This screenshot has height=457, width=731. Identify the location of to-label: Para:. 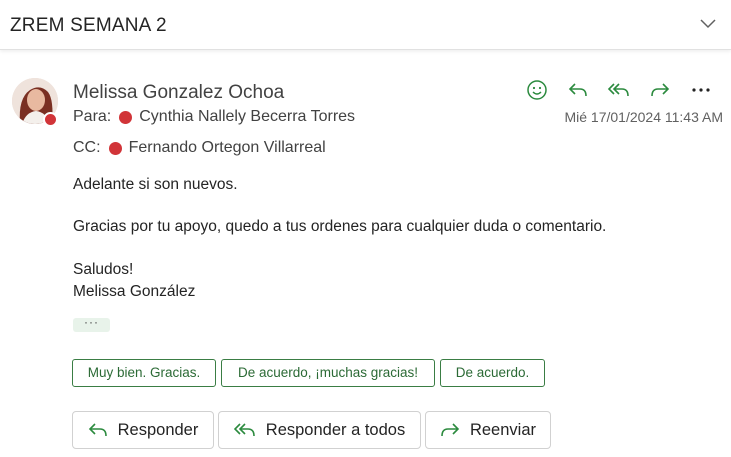
(92, 116).